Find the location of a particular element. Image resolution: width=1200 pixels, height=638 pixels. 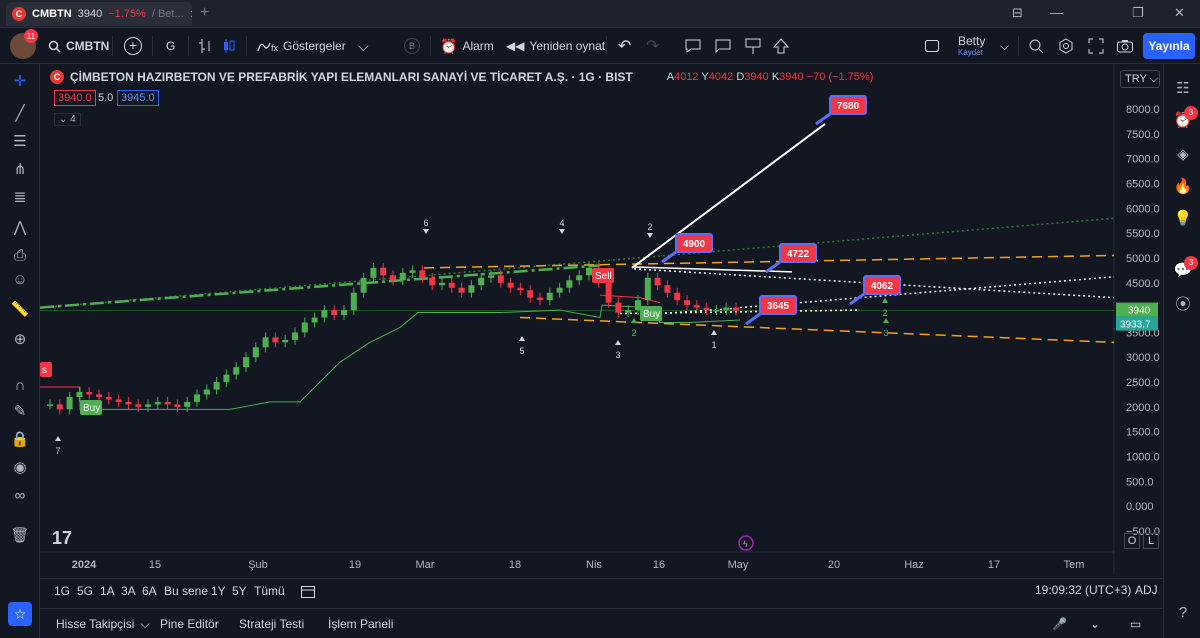

time-axis: 2024 15 Şub 19 Mar 18 Nis 16 May 20 Haz 17 Tem is located at coordinates (577, 561).